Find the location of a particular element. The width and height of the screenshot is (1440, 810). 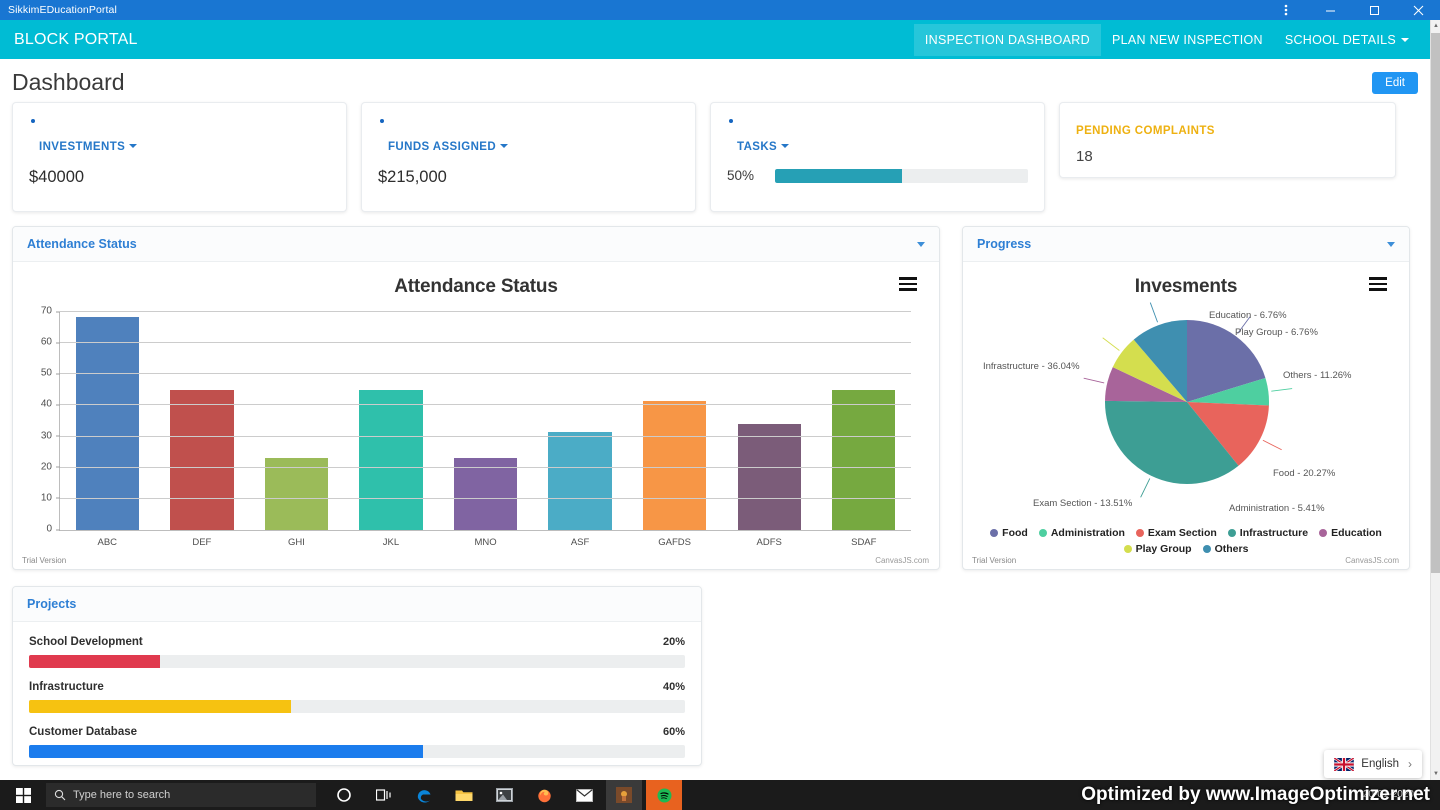

chart-title: Invesments is located at coordinates (1186, 286).